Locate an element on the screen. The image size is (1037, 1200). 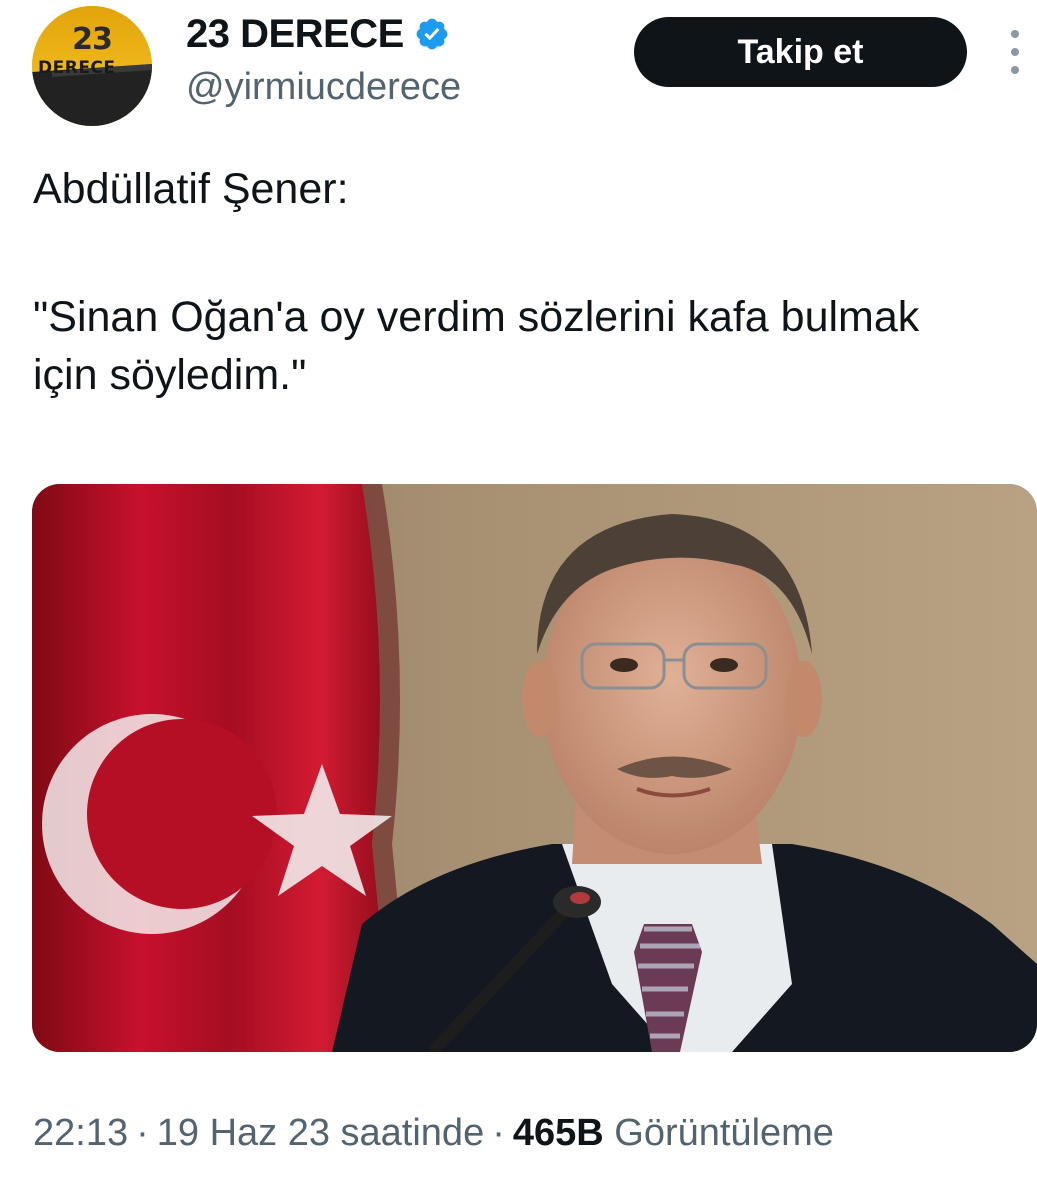
avatar: 23 DERECE is located at coordinates (92, 66).